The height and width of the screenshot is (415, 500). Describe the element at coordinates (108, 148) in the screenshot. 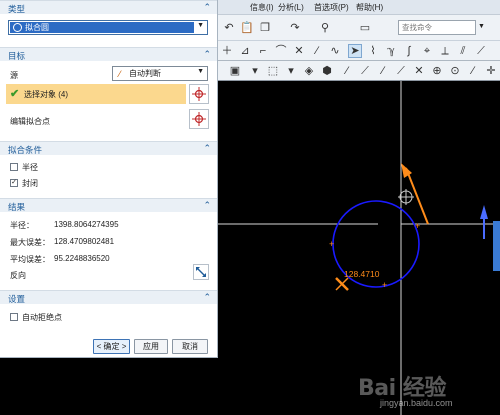

I see `section-conditions-header: 拟合条件 ⌃` at that location.